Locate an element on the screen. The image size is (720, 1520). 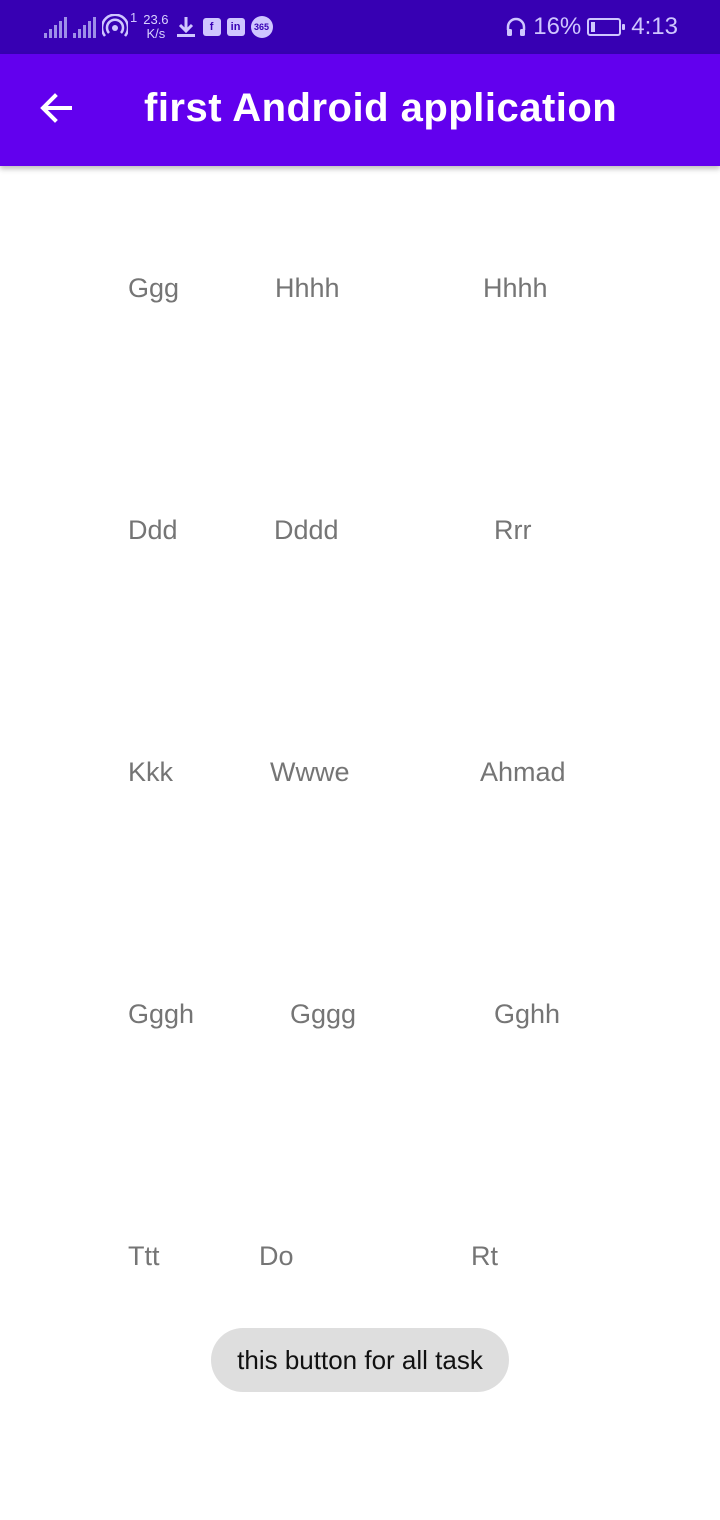
grid-cell: Rt is located at coordinates (484, 1256).